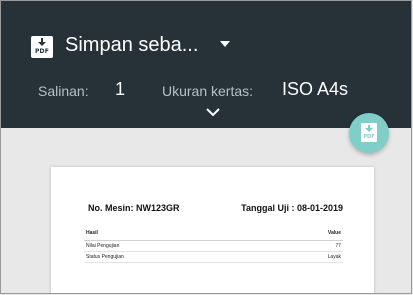 This screenshot has width=413, height=295. What do you see at coordinates (42, 47) in the screenshot?
I see `pdf-file-icon: PDF` at bounding box center [42, 47].